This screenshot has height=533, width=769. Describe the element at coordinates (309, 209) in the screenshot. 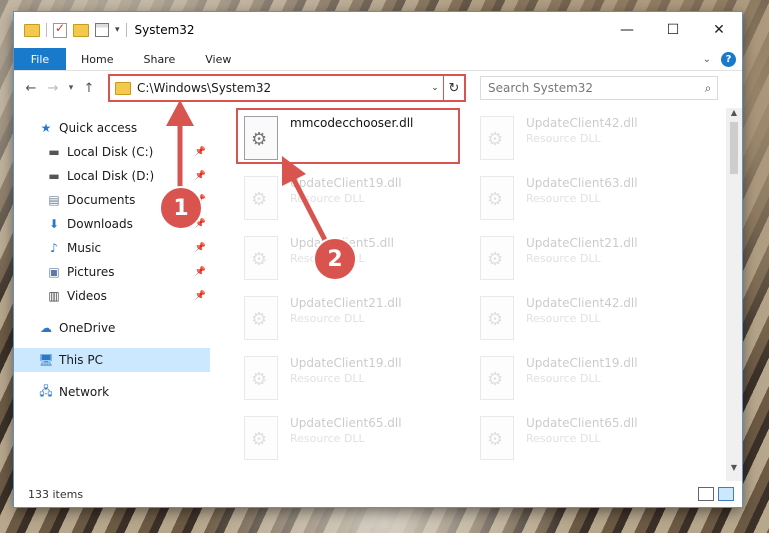

I see `arrow-2-shaft` at that location.